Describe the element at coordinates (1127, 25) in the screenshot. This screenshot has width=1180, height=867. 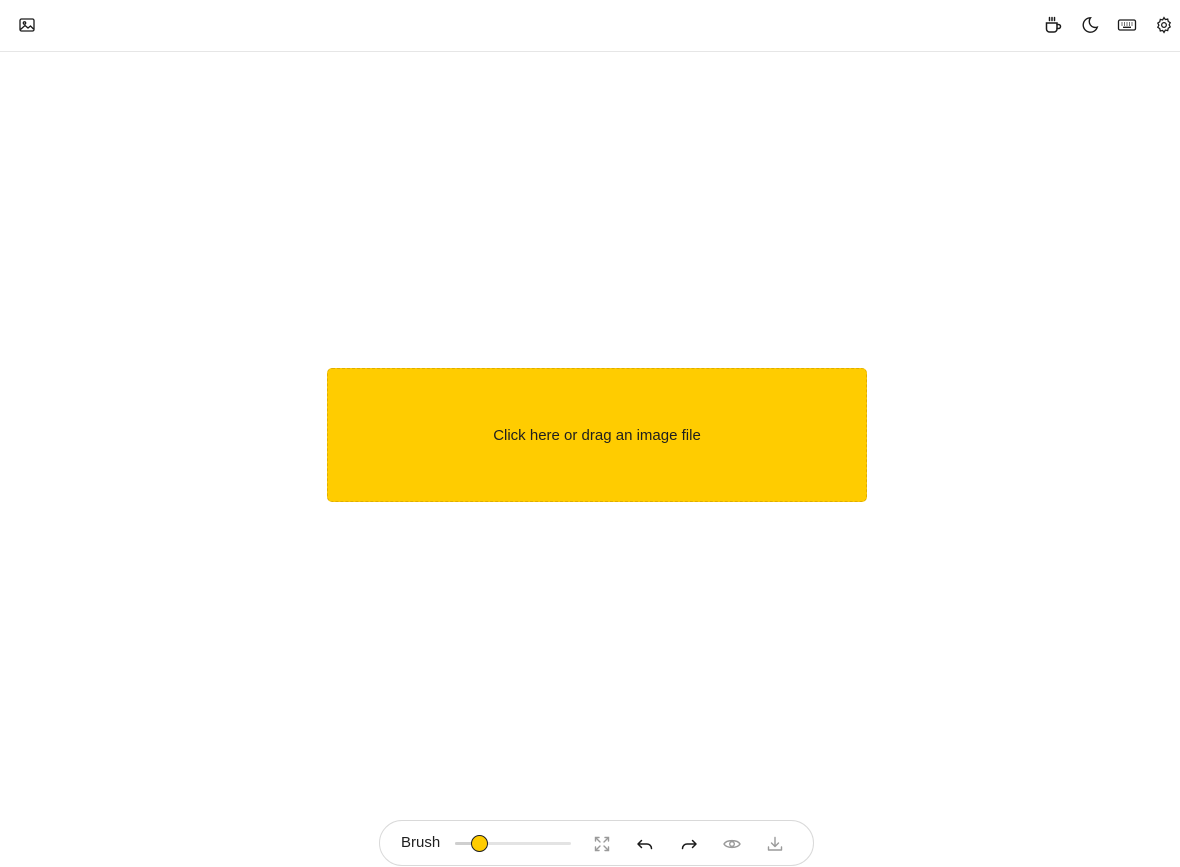
I see `keyboard-icon` at that location.